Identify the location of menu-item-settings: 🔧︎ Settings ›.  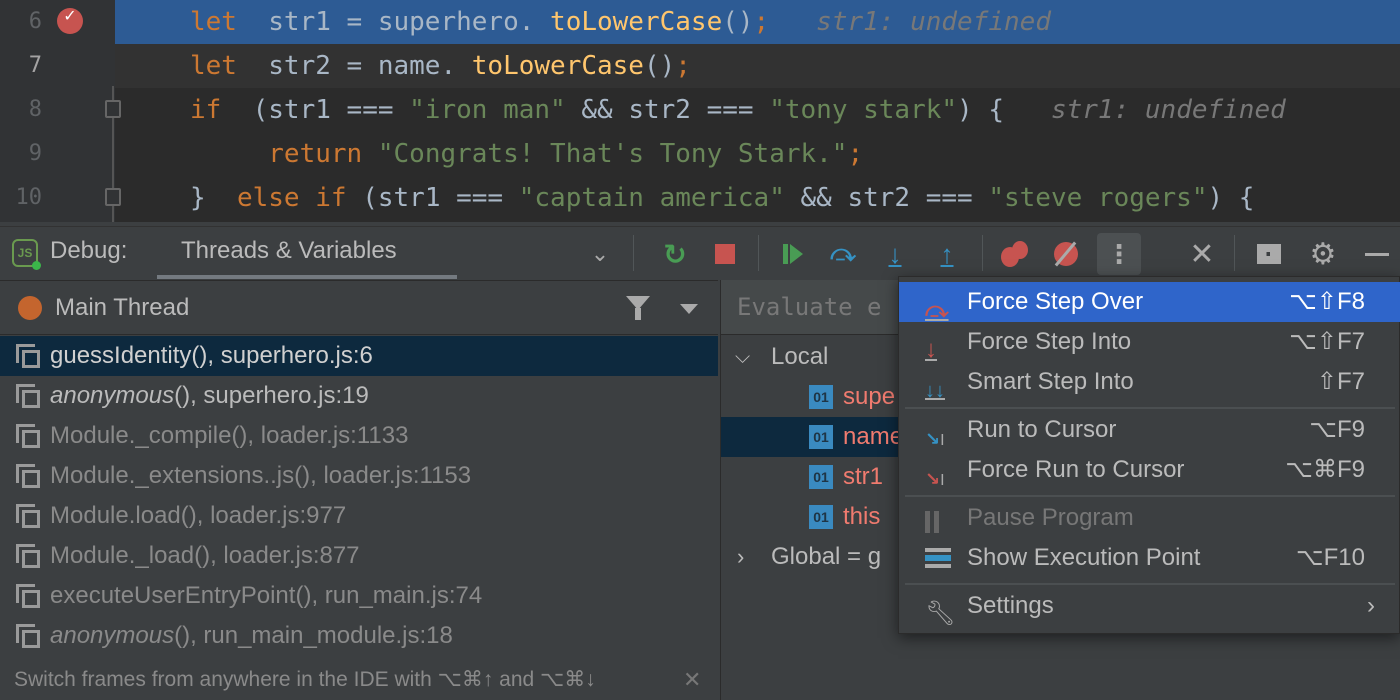
(1149, 606).